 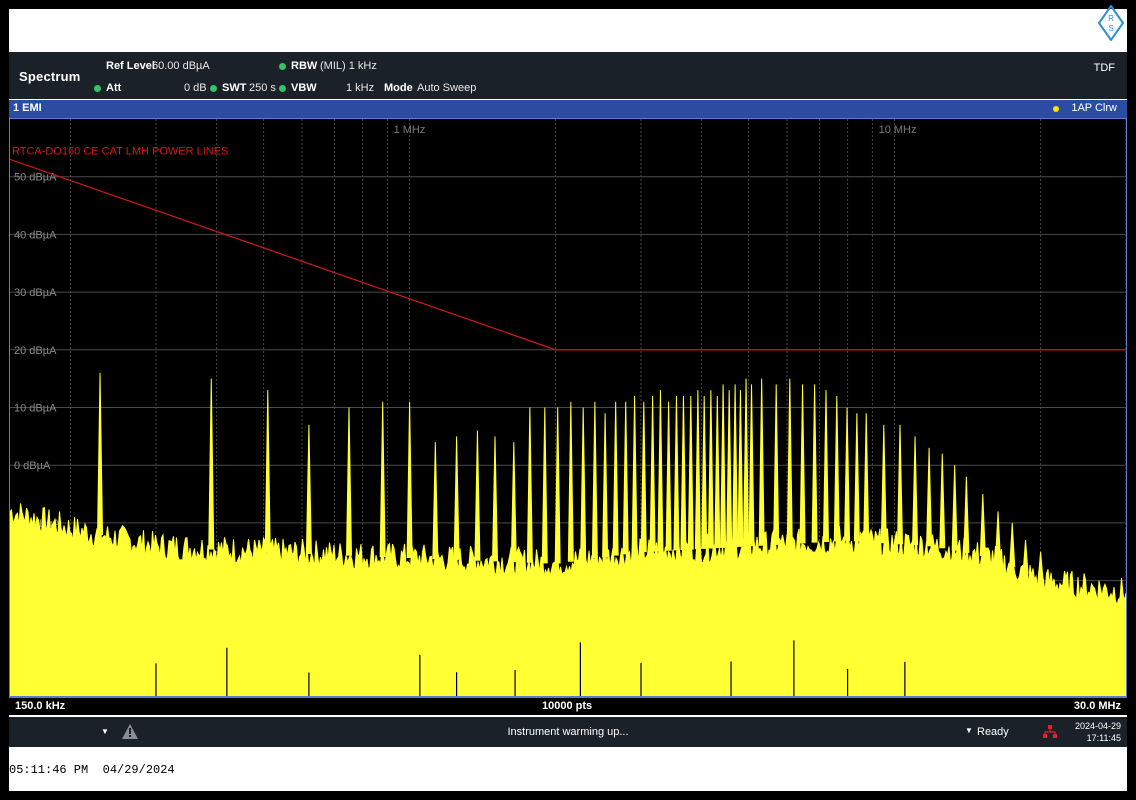 What do you see at coordinates (195, 88) in the screenshot?
I see `att-value: 0 dB` at bounding box center [195, 88].